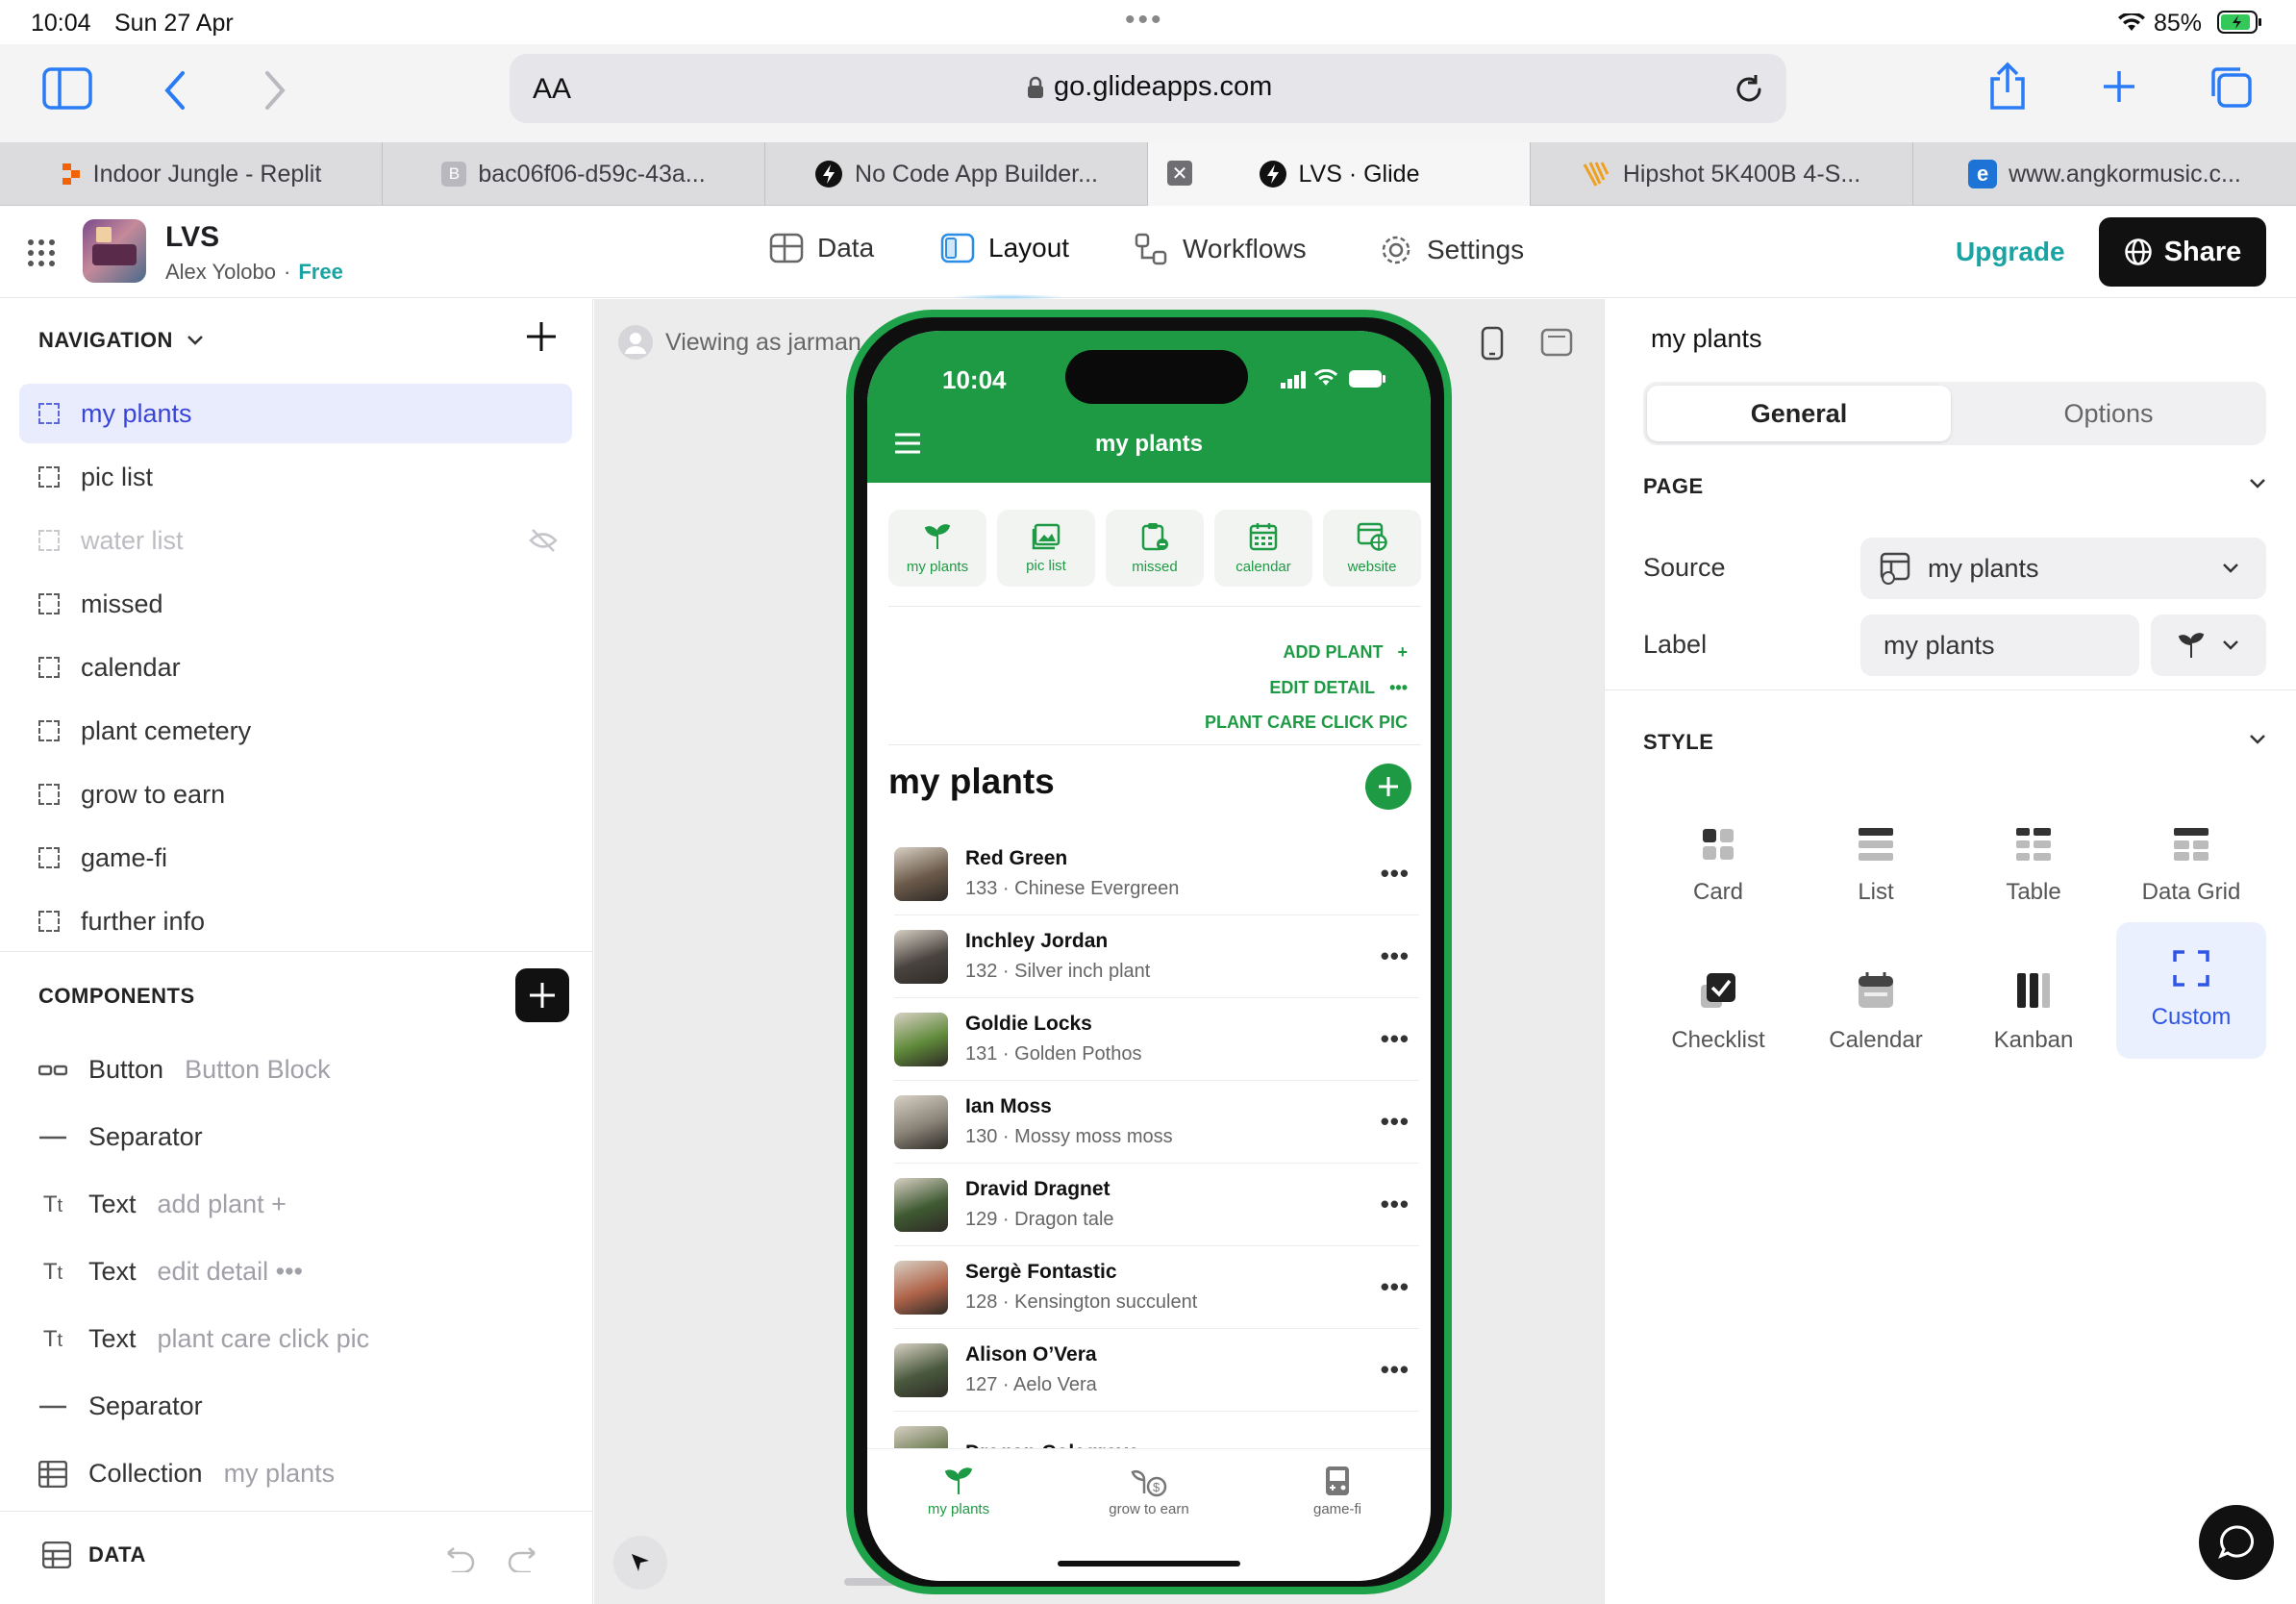 This screenshot has width=2296, height=1604. I want to click on back-icon, so click(175, 90).